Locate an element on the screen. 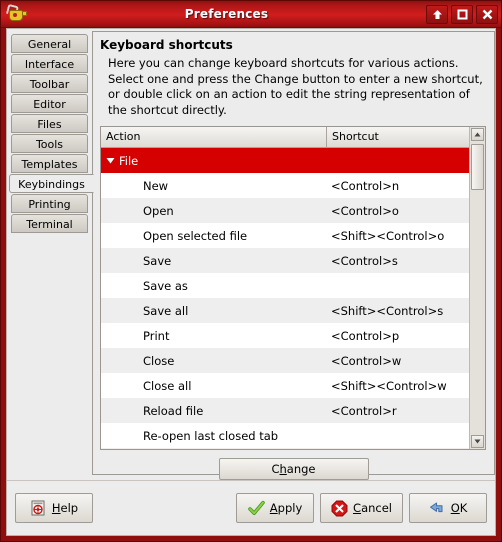  sidebar-item-label: Files is located at coordinates (49, 124).